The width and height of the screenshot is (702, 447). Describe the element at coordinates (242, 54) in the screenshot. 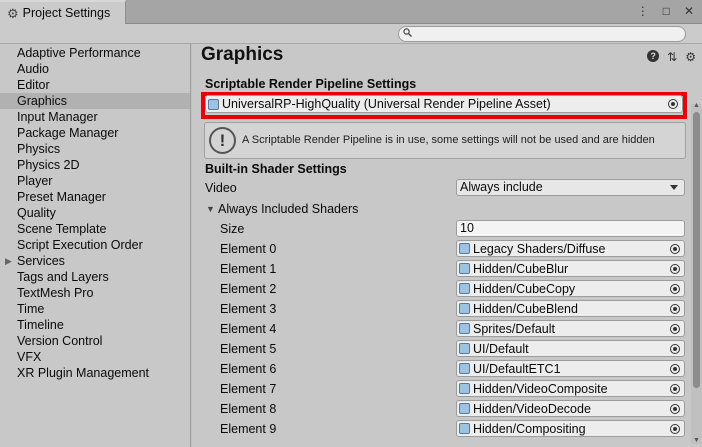

I see `page-title: Graphics` at that location.